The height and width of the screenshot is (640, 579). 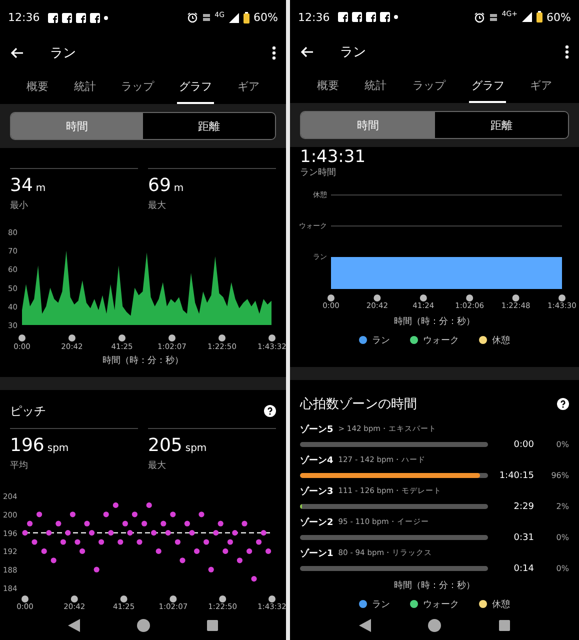 I want to click on zone-percent: 96%, so click(x=559, y=475).